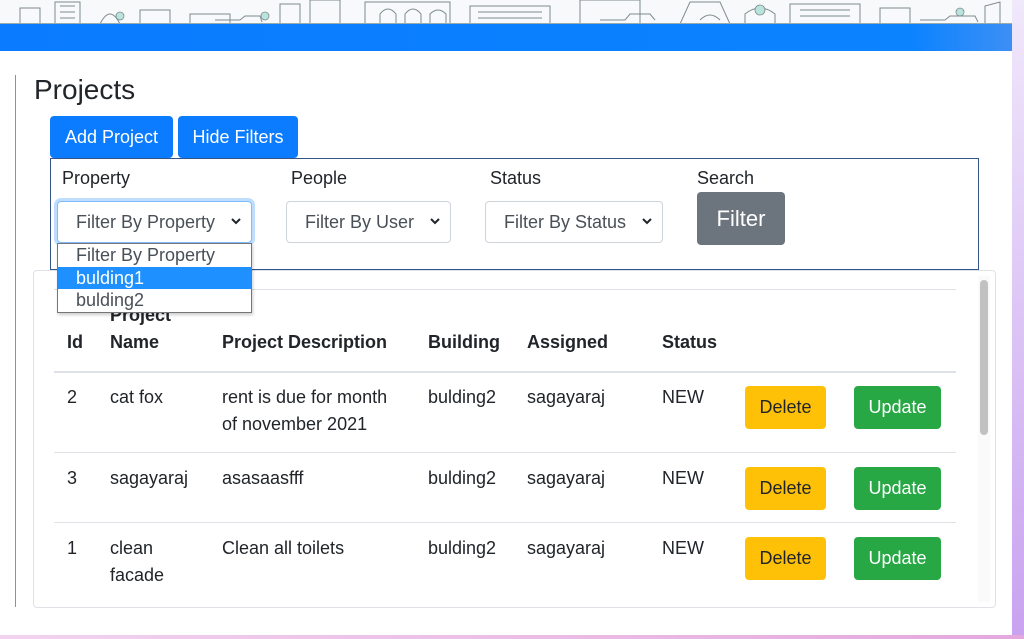 The width and height of the screenshot is (1024, 639). Describe the element at coordinates (263, 478) in the screenshot. I see `cell-description: asasaasfff` at that location.